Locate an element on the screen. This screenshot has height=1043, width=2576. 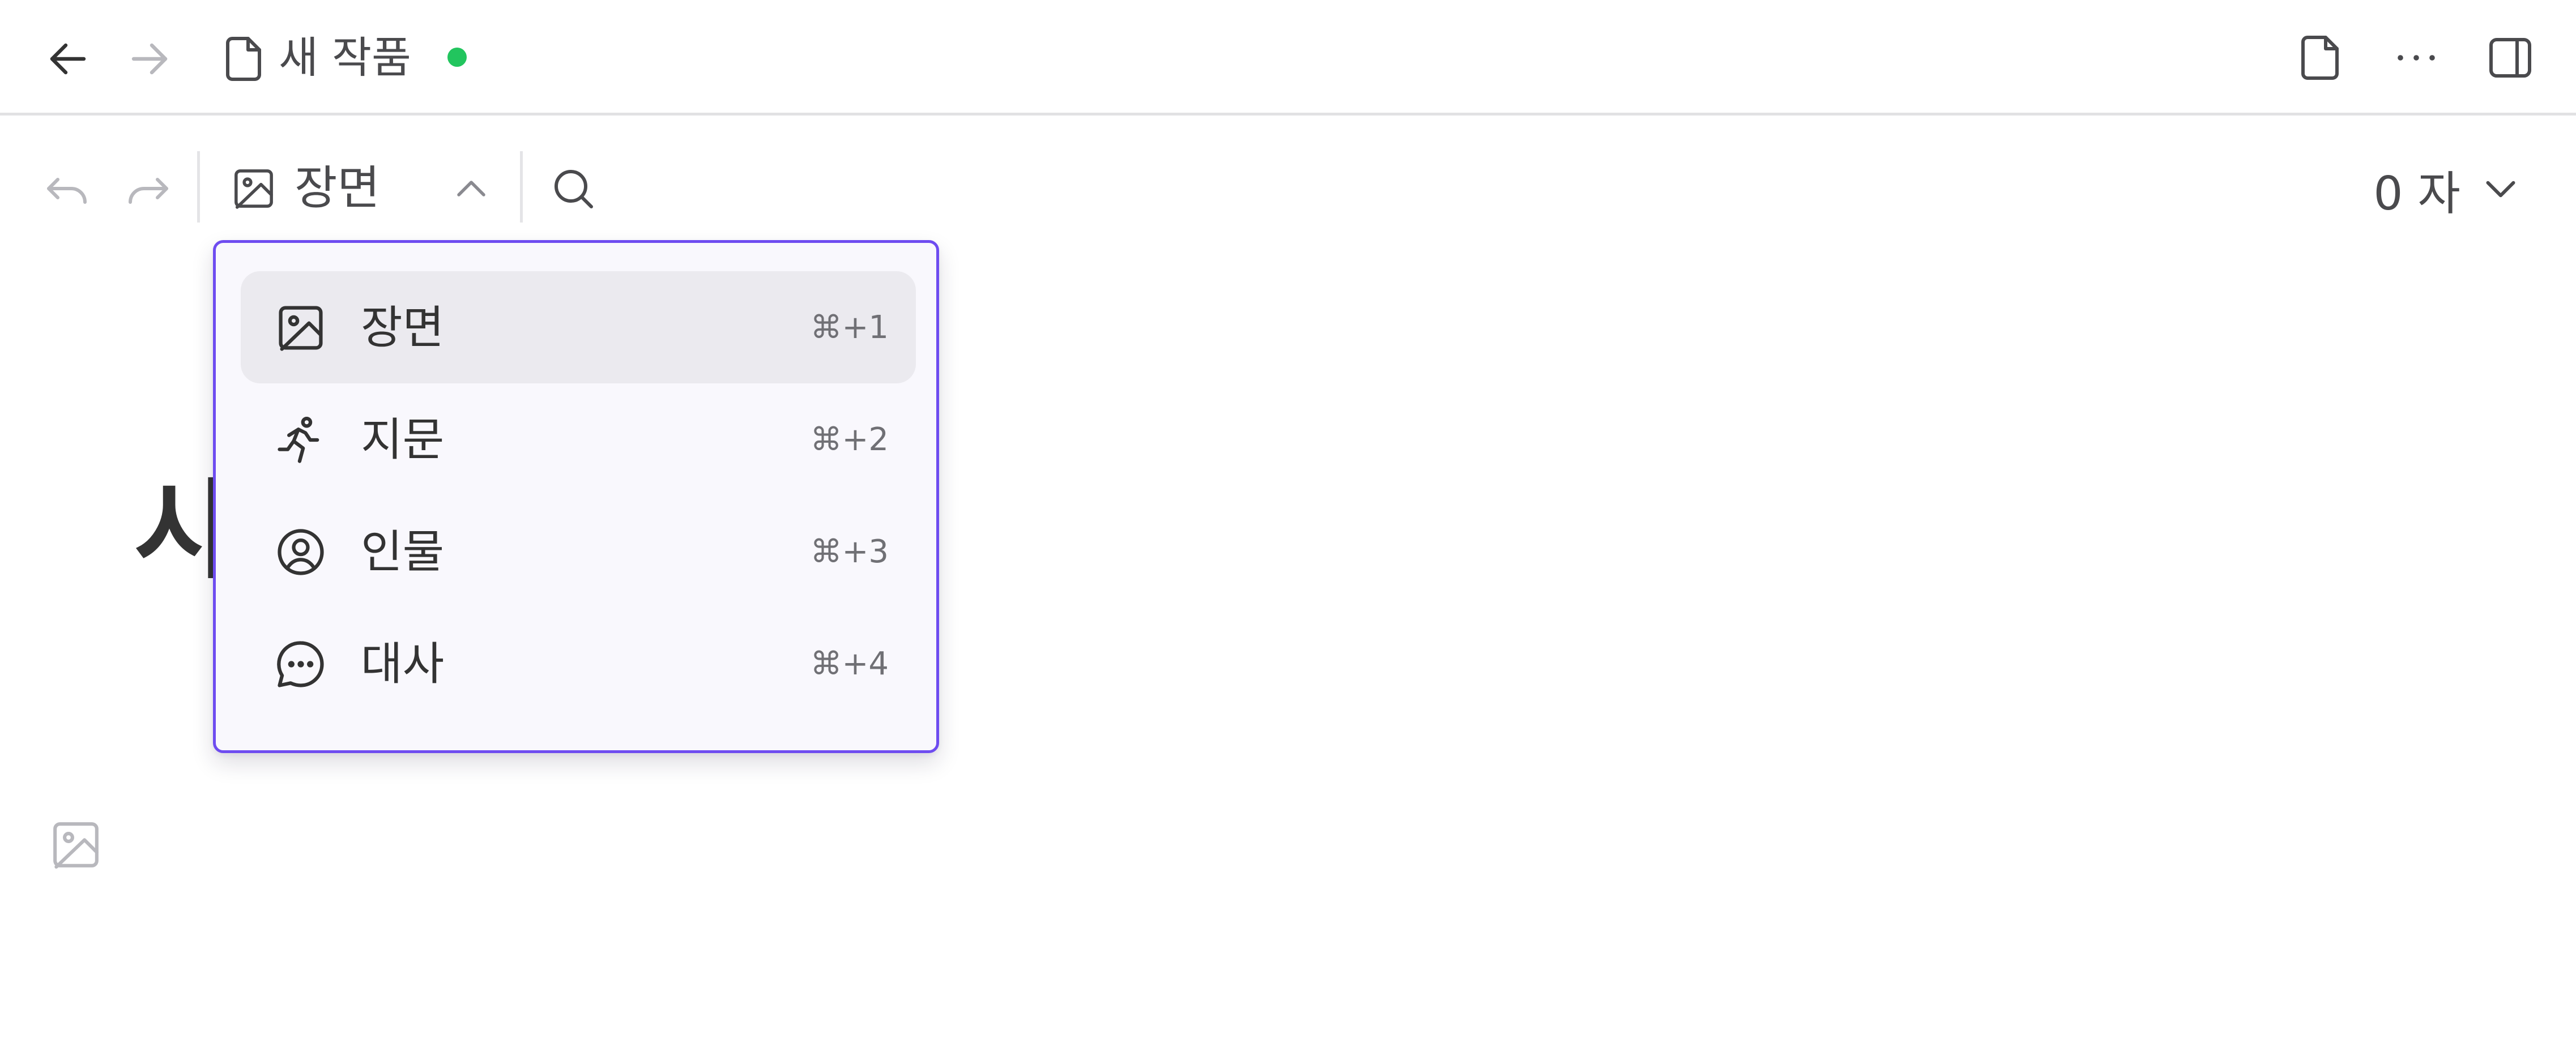
editor-toolbar: 장면 0 자 is located at coordinates (1288, 186).